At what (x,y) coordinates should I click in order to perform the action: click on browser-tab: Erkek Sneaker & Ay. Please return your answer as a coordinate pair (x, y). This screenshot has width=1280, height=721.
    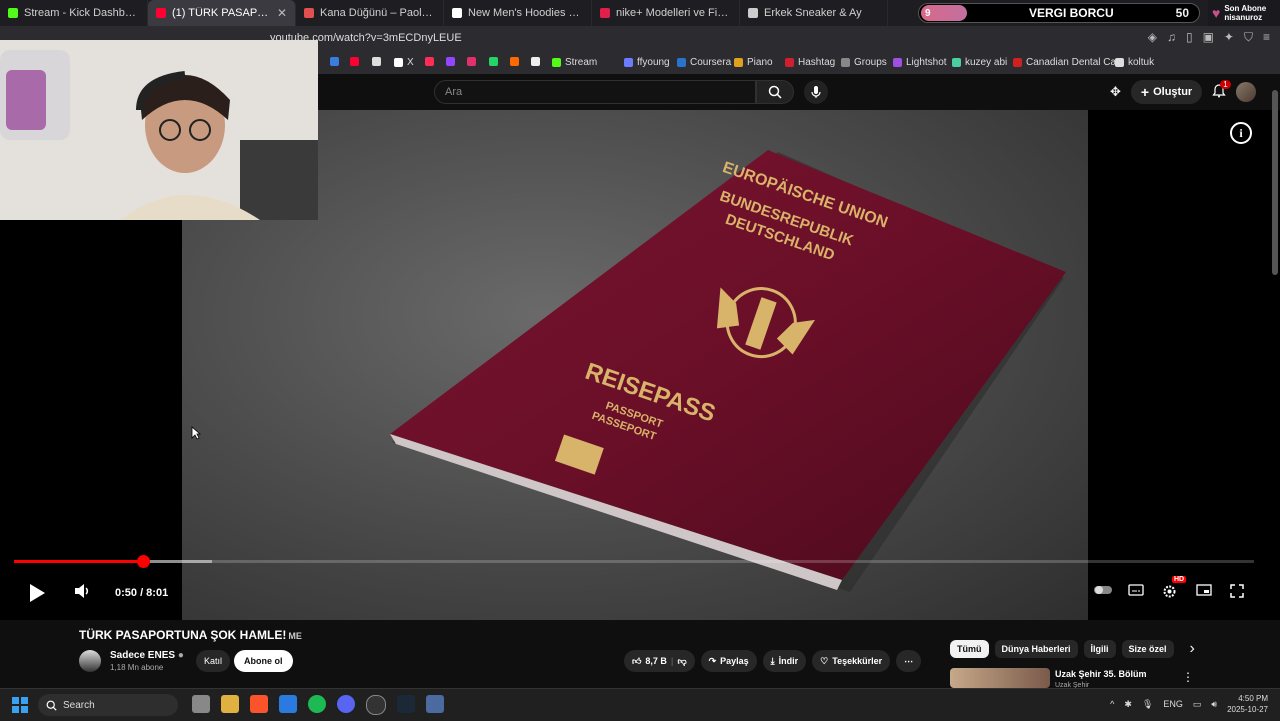
    Looking at the image, I should click on (814, 13).